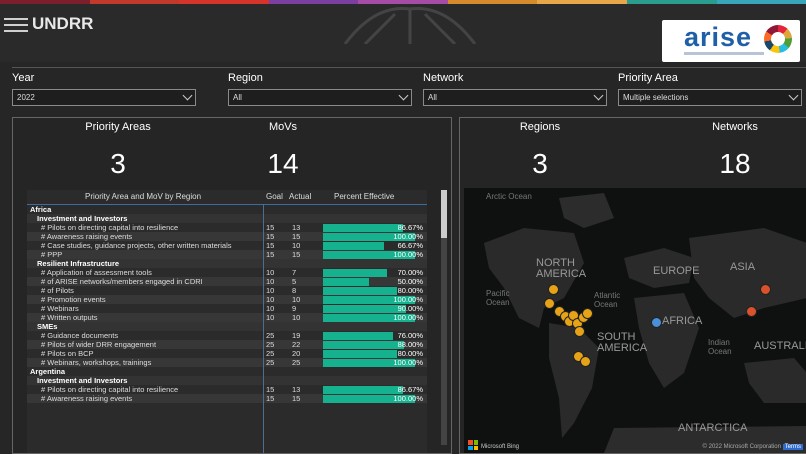  What do you see at coordinates (320, 97) in the screenshot?
I see `region-select: All` at bounding box center [320, 97].